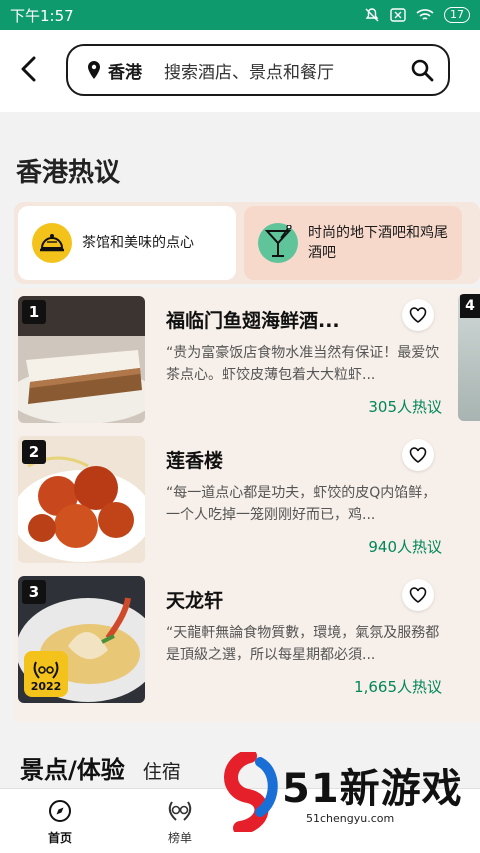 The image size is (480, 853). Describe the element at coordinates (469, 357) in the screenshot. I see `next-list-item-peek: 4` at that location.